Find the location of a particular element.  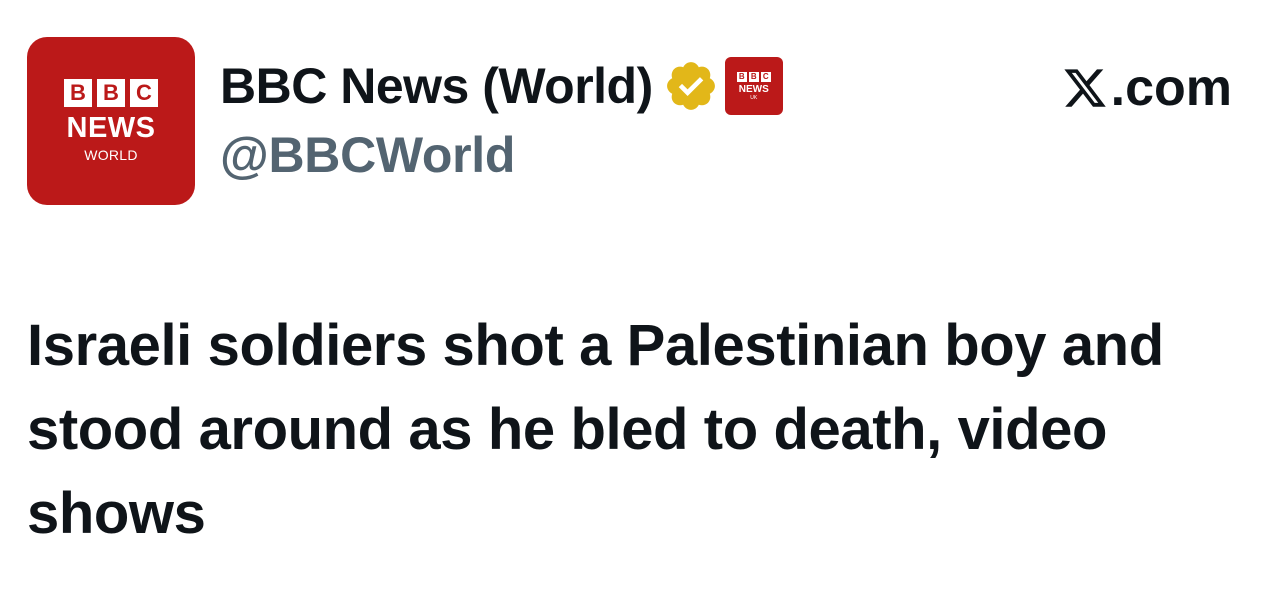

x-com-source: .com is located at coordinates (1146, 88).